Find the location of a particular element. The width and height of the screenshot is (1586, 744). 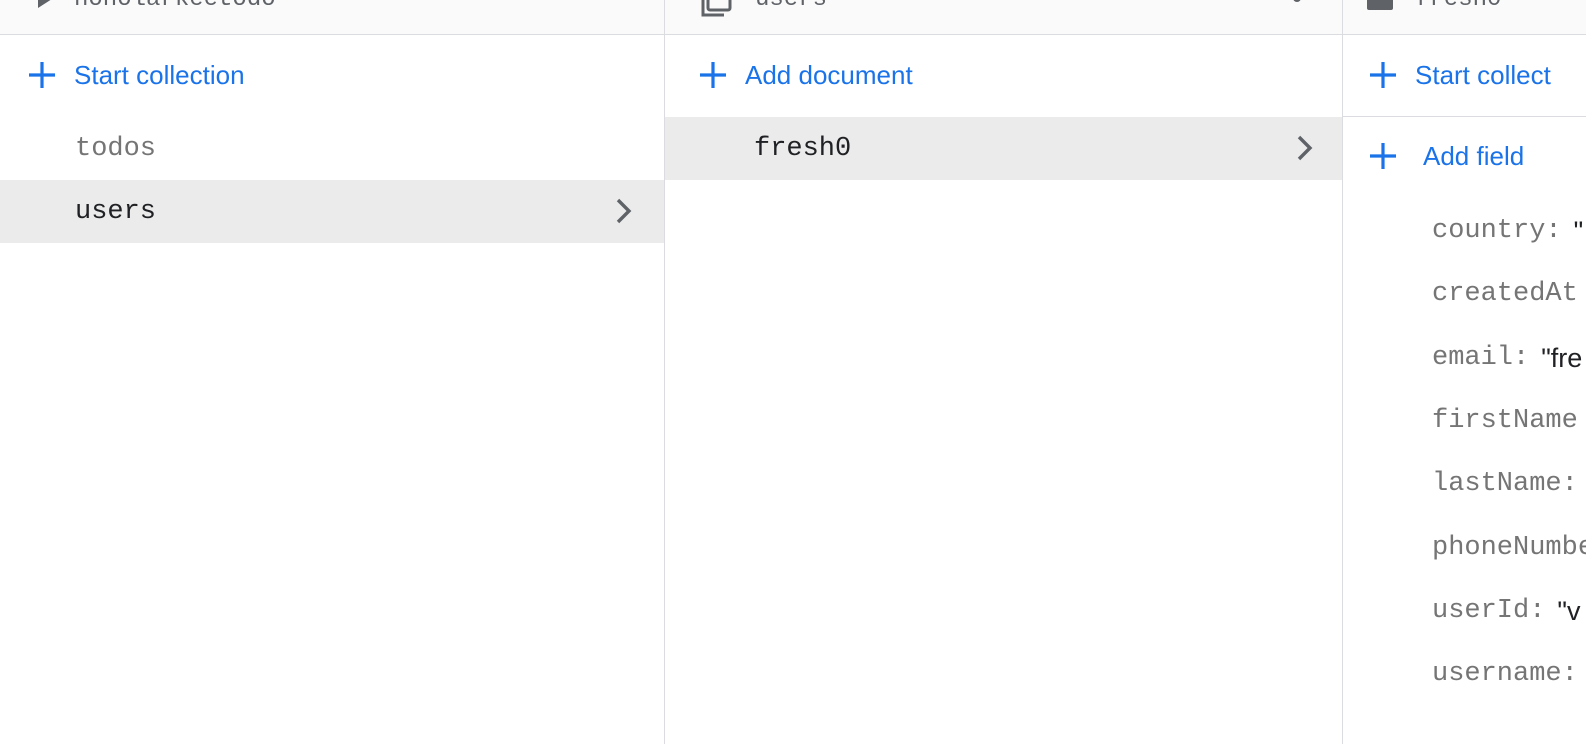

panel-divider-horizontal is located at coordinates (1464, 116).